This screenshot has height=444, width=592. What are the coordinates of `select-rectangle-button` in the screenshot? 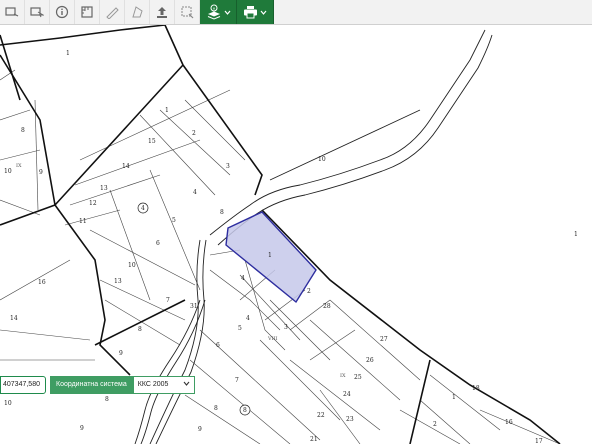 It's located at (12, 12).